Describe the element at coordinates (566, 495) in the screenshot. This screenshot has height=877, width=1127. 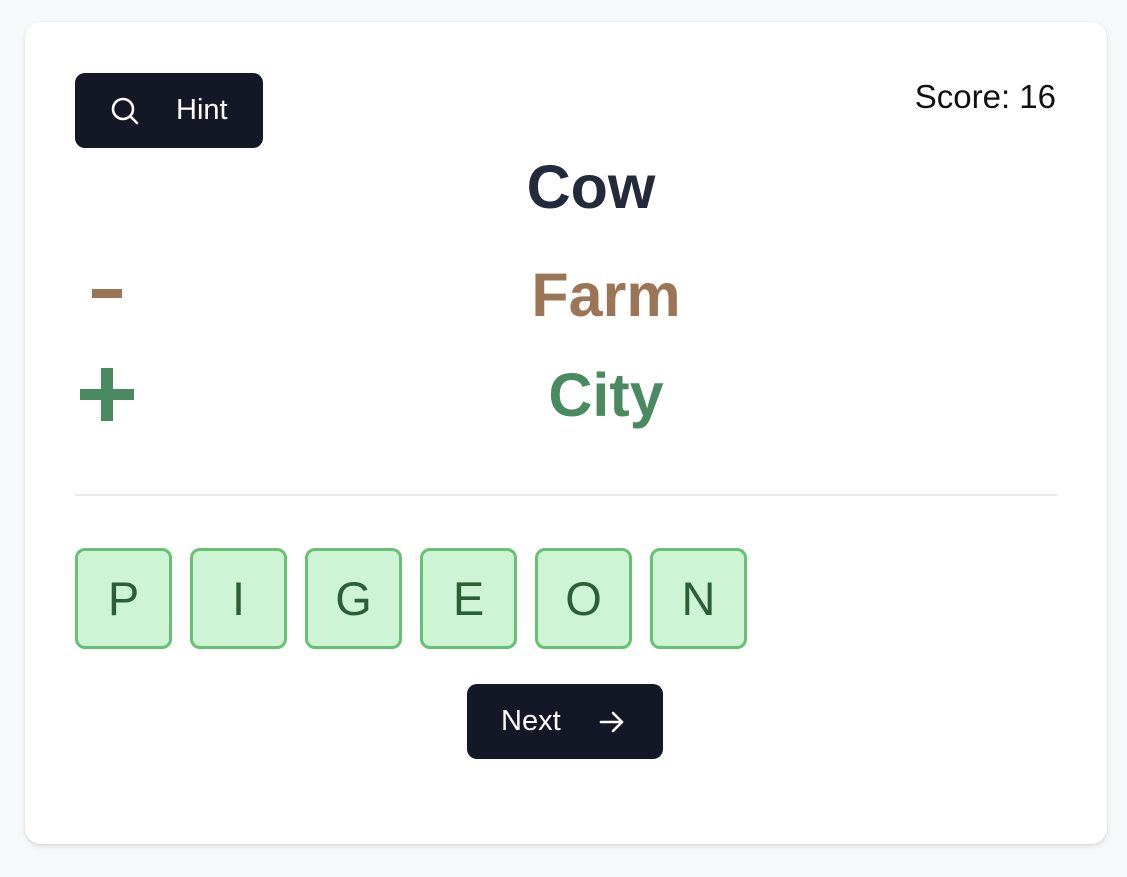
I see `divider` at that location.